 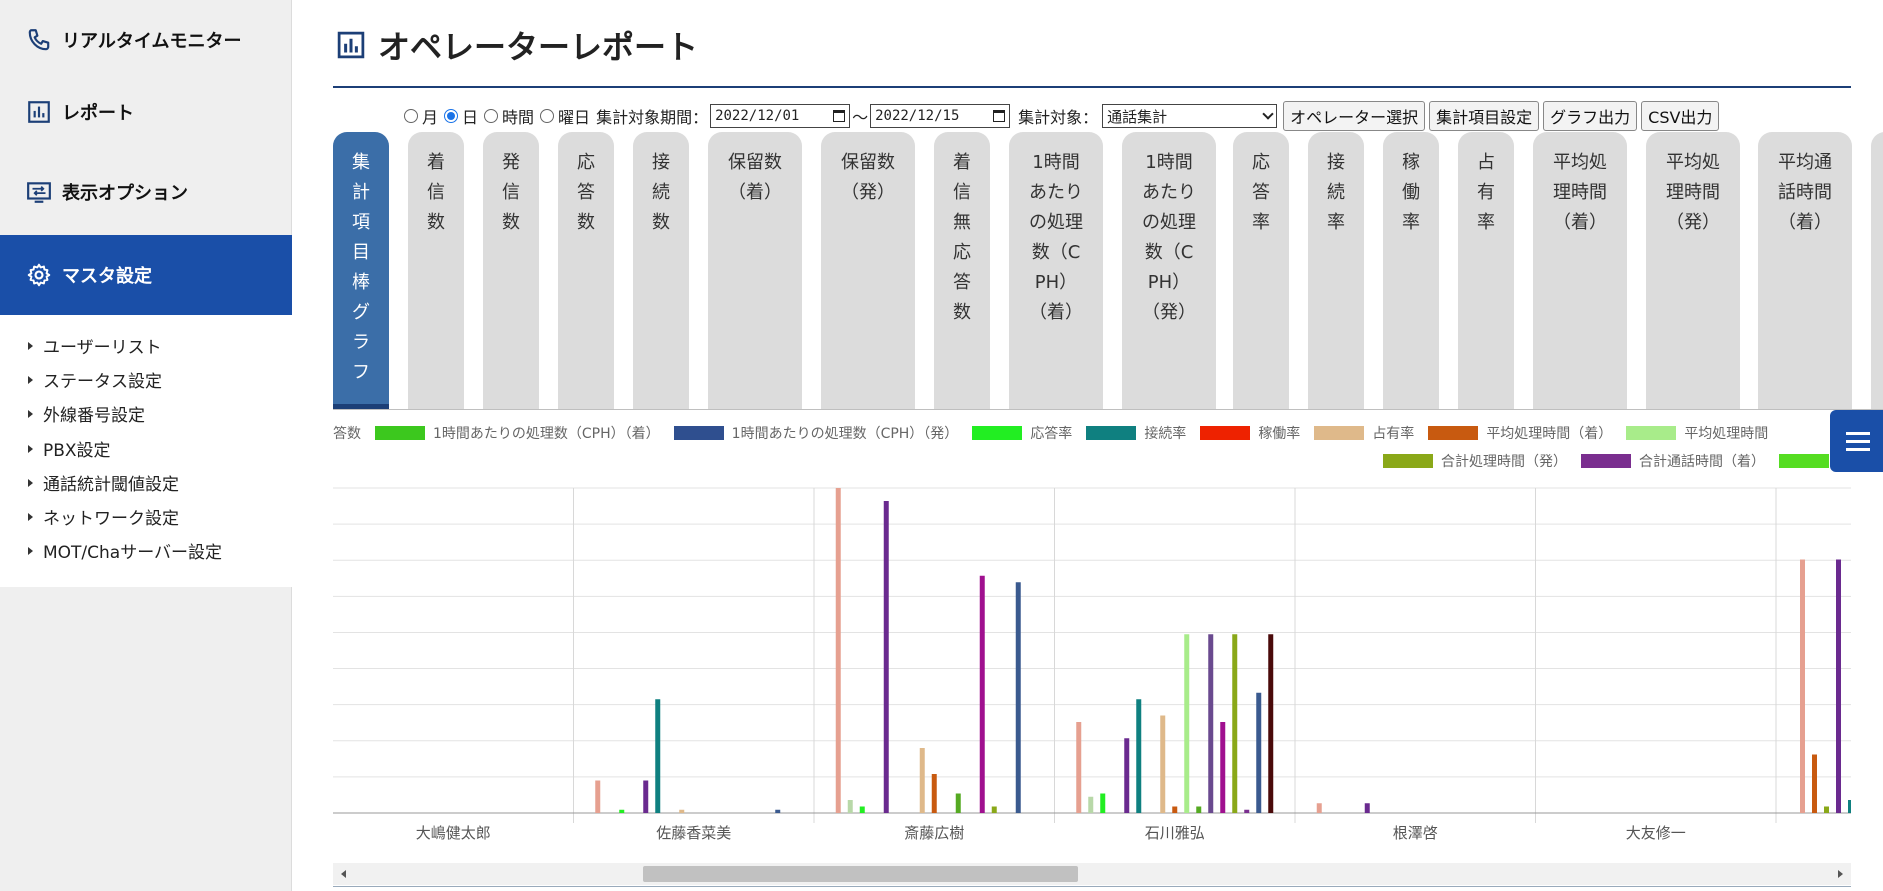 I want to click on legend-item: 合計処理時間（発）, so click(x=1475, y=461).